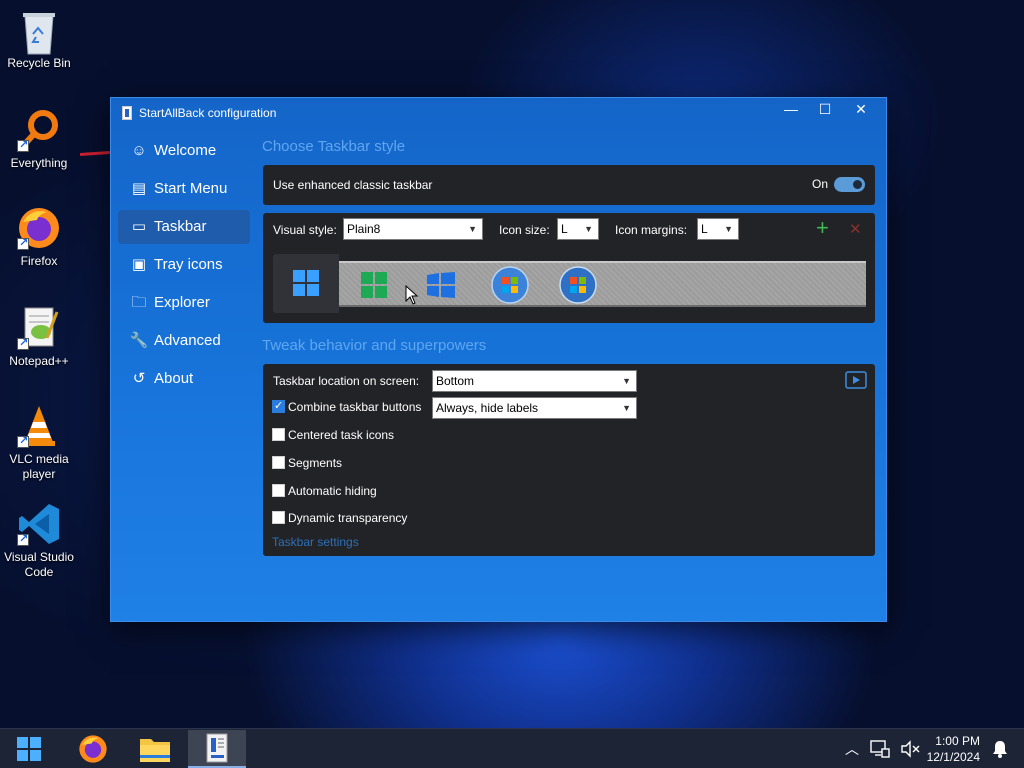  I want to click on vscode-icon, so click(39, 524).